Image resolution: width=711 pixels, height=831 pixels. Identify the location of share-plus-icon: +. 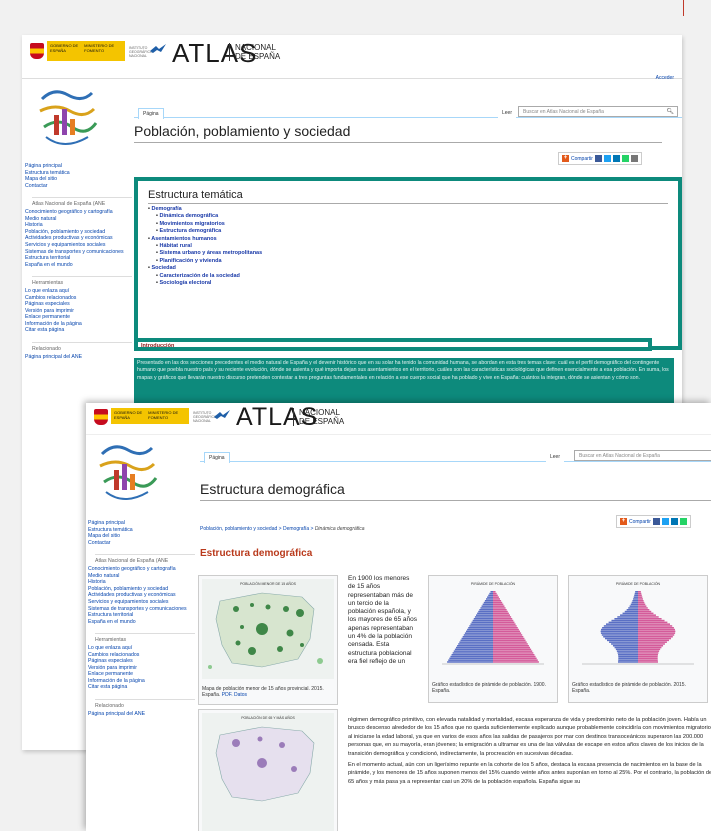
(623, 521).